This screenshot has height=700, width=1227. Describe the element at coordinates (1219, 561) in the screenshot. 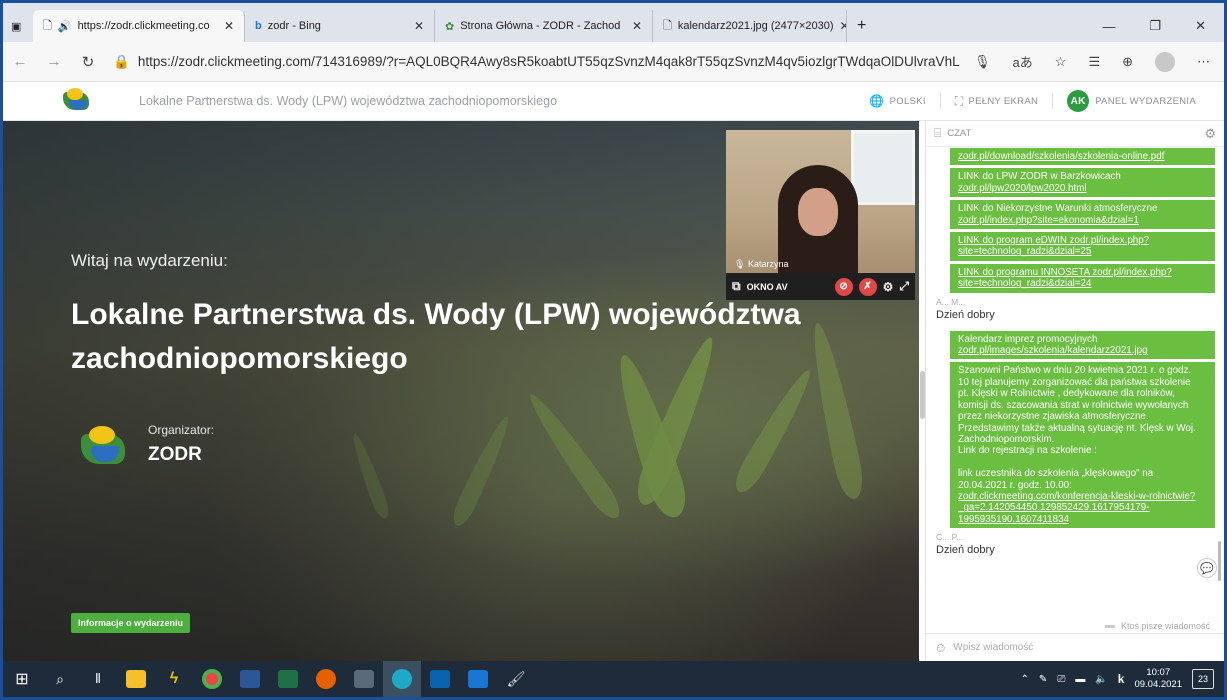

I see `chat-scrollbar` at that location.